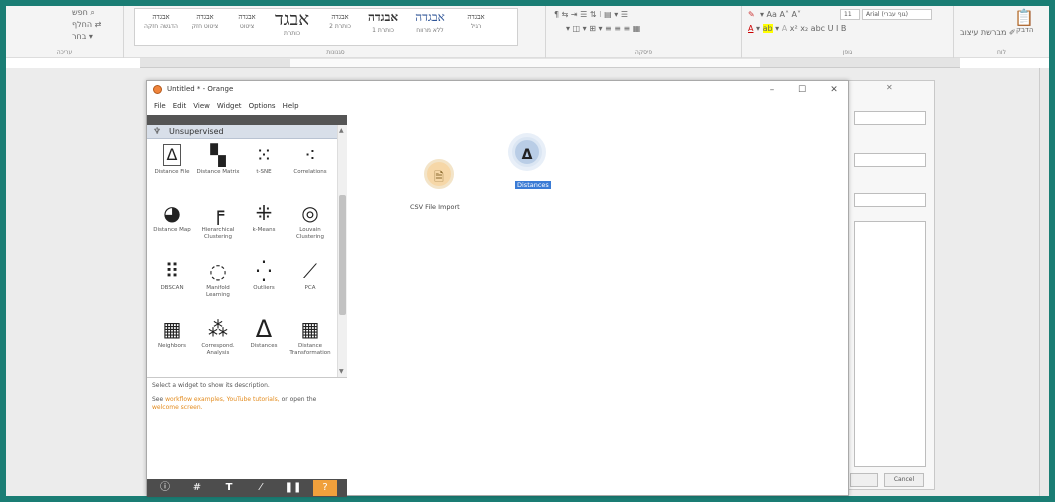  What do you see at coordinates (439, 177) in the screenshot?
I see `csv-file-icon: 🗎` at bounding box center [439, 177].